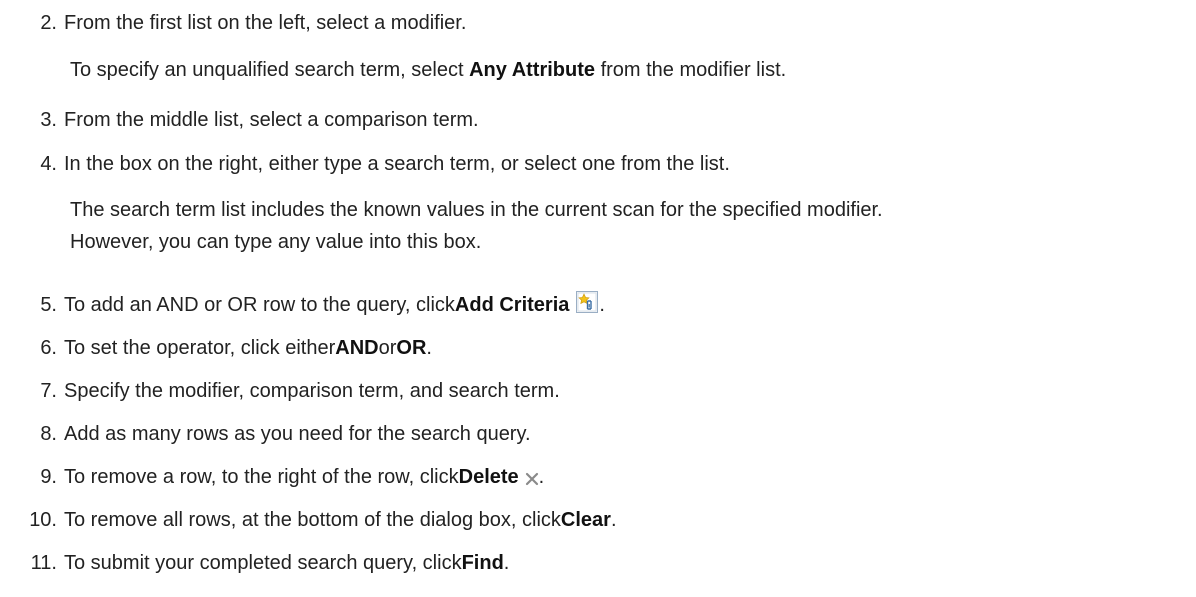 The image size is (1196, 597). Describe the element at coordinates (200, 347) in the screenshot. I see `step-text: To set the operator, click either` at that location.